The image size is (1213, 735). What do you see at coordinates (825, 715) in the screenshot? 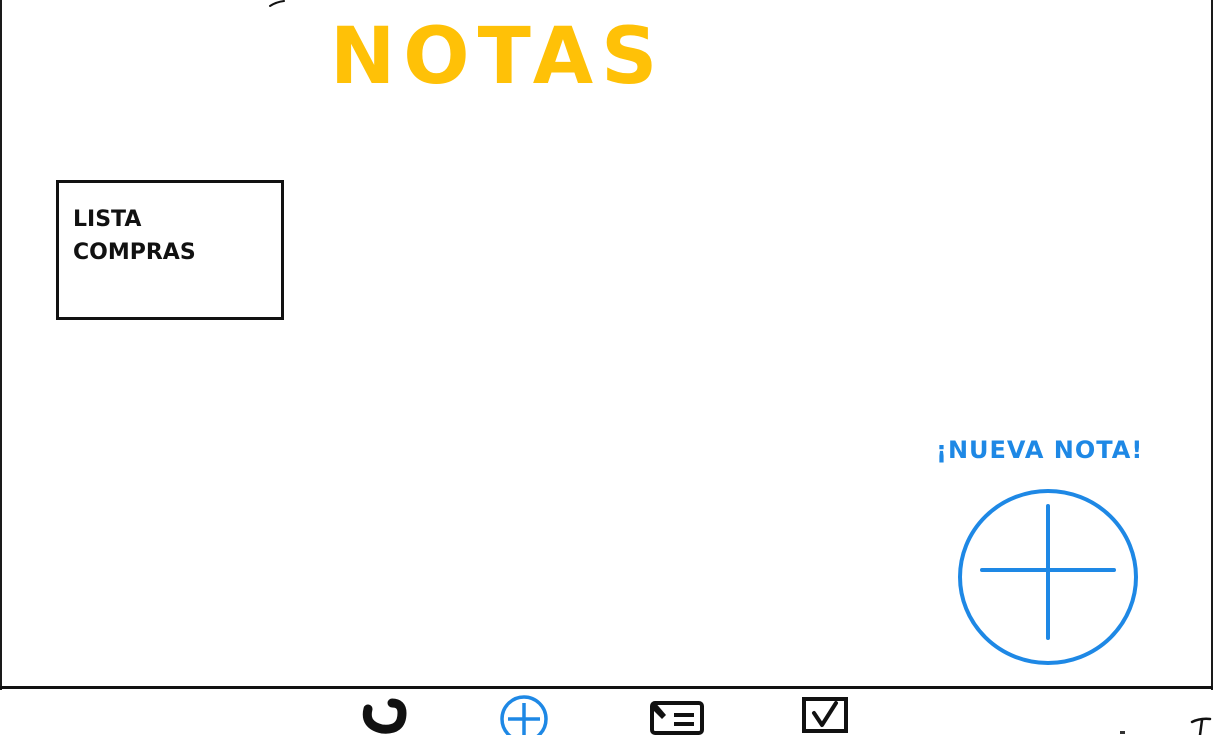
I see `checkbox-icon` at bounding box center [825, 715].